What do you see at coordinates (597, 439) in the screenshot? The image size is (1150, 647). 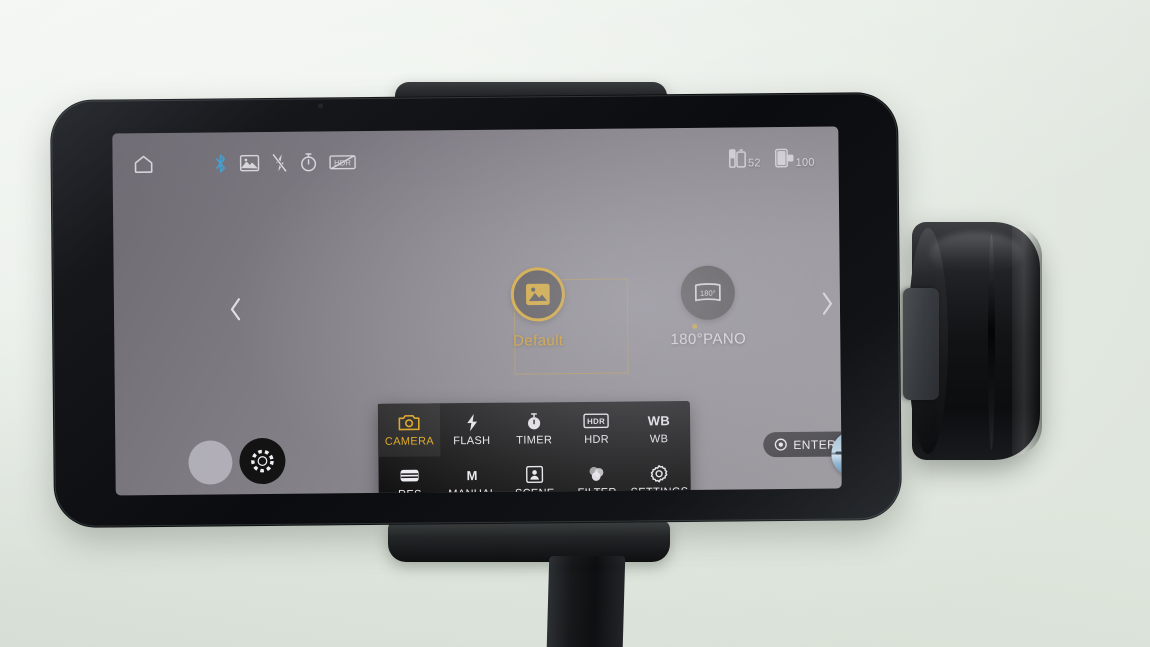 I see `menu-label-hdr: HDR` at bounding box center [597, 439].